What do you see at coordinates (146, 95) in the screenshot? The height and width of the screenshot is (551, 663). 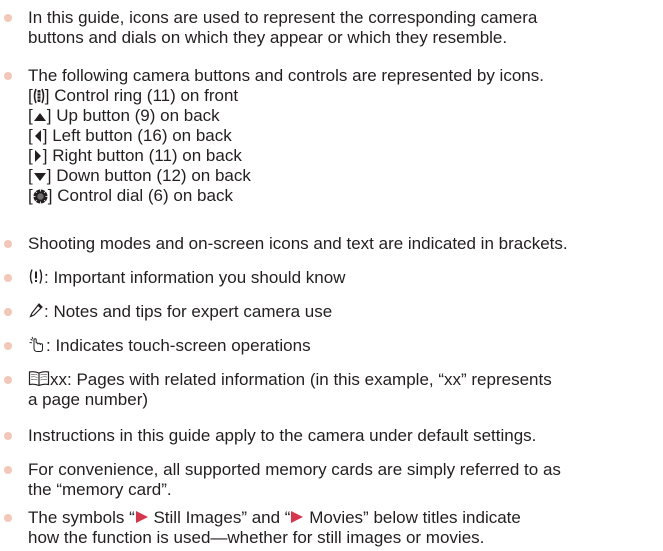 I see `control-label: Control ring (11) on front` at bounding box center [146, 95].